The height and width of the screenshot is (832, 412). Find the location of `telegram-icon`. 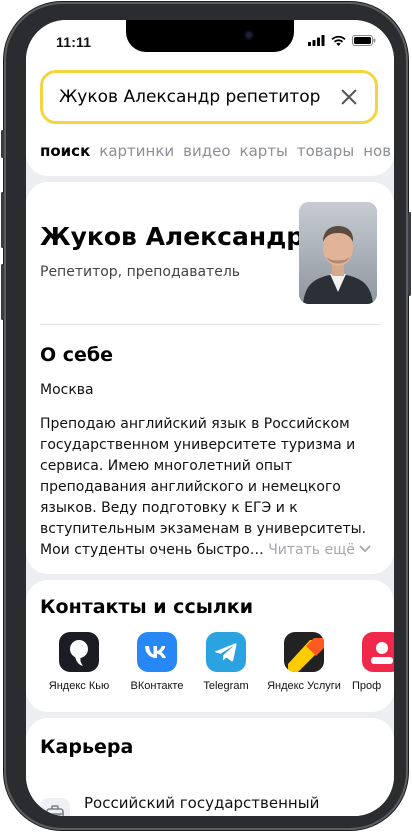

telegram-icon is located at coordinates (226, 652).